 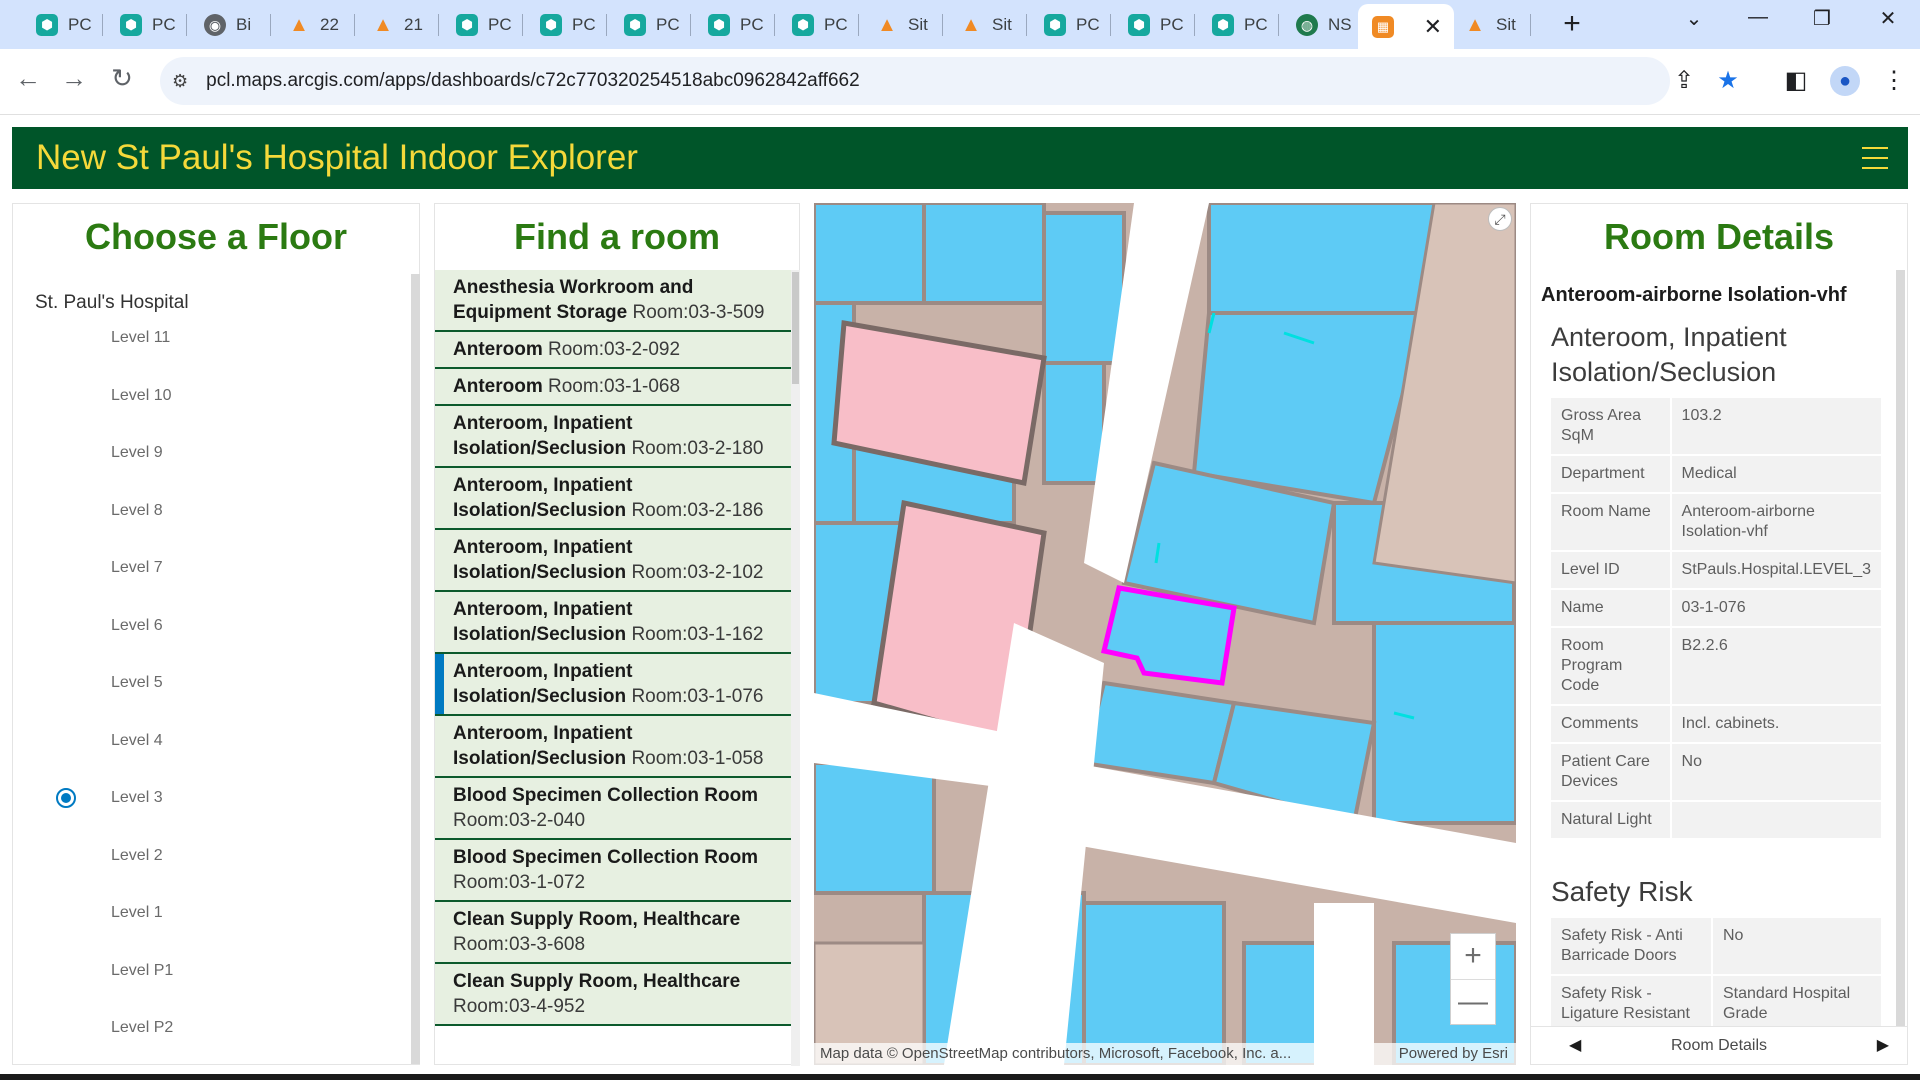 What do you see at coordinates (613, 350) in the screenshot?
I see `room-list-item: Anteroom Room:03-2-092` at bounding box center [613, 350].